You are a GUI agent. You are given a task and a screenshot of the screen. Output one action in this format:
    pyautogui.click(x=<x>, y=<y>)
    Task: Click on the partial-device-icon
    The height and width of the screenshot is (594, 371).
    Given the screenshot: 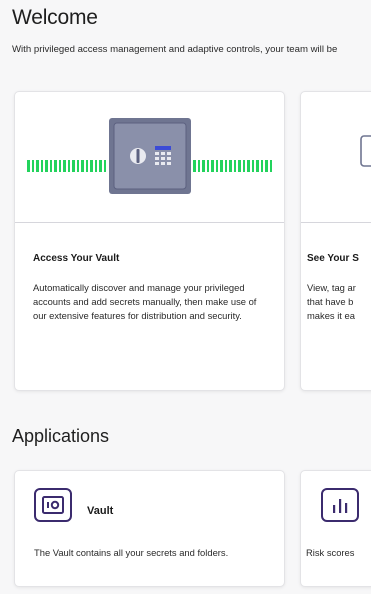 What is the action you would take?
    pyautogui.click(x=365, y=151)
    